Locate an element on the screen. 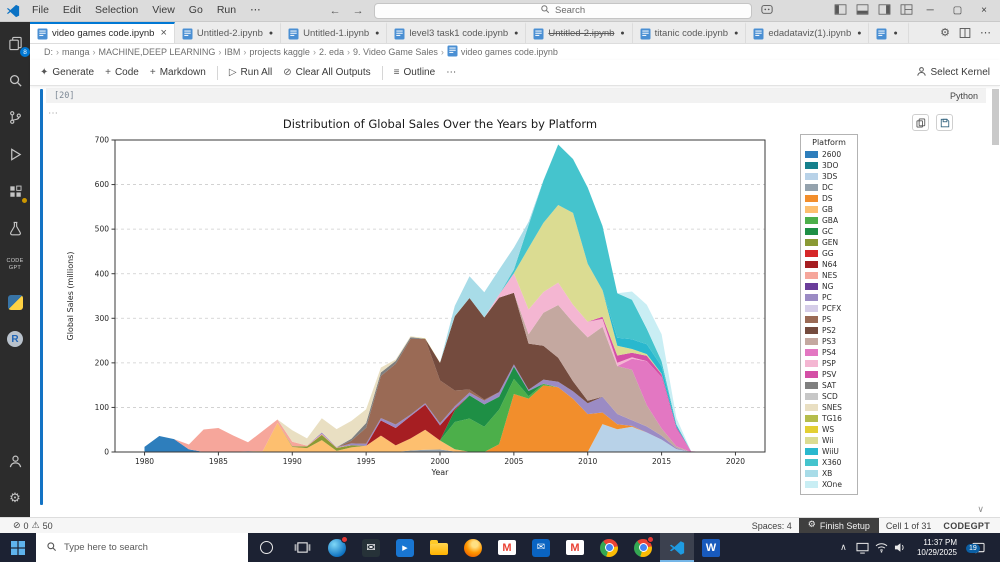  outline-button: ≡ Outline is located at coordinates (415, 72).